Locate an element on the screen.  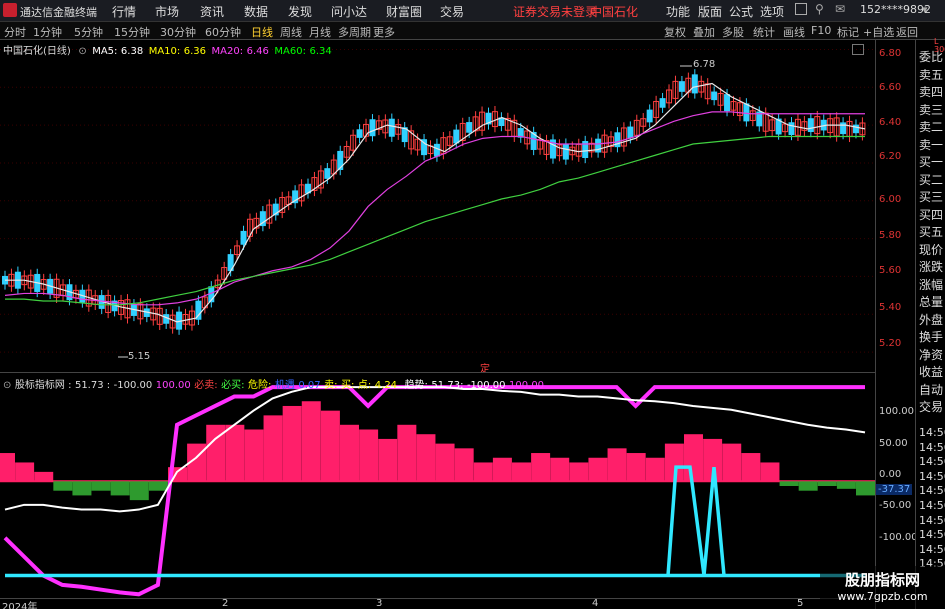
side-panel-item: 总量 is located at coordinates (932, 301).